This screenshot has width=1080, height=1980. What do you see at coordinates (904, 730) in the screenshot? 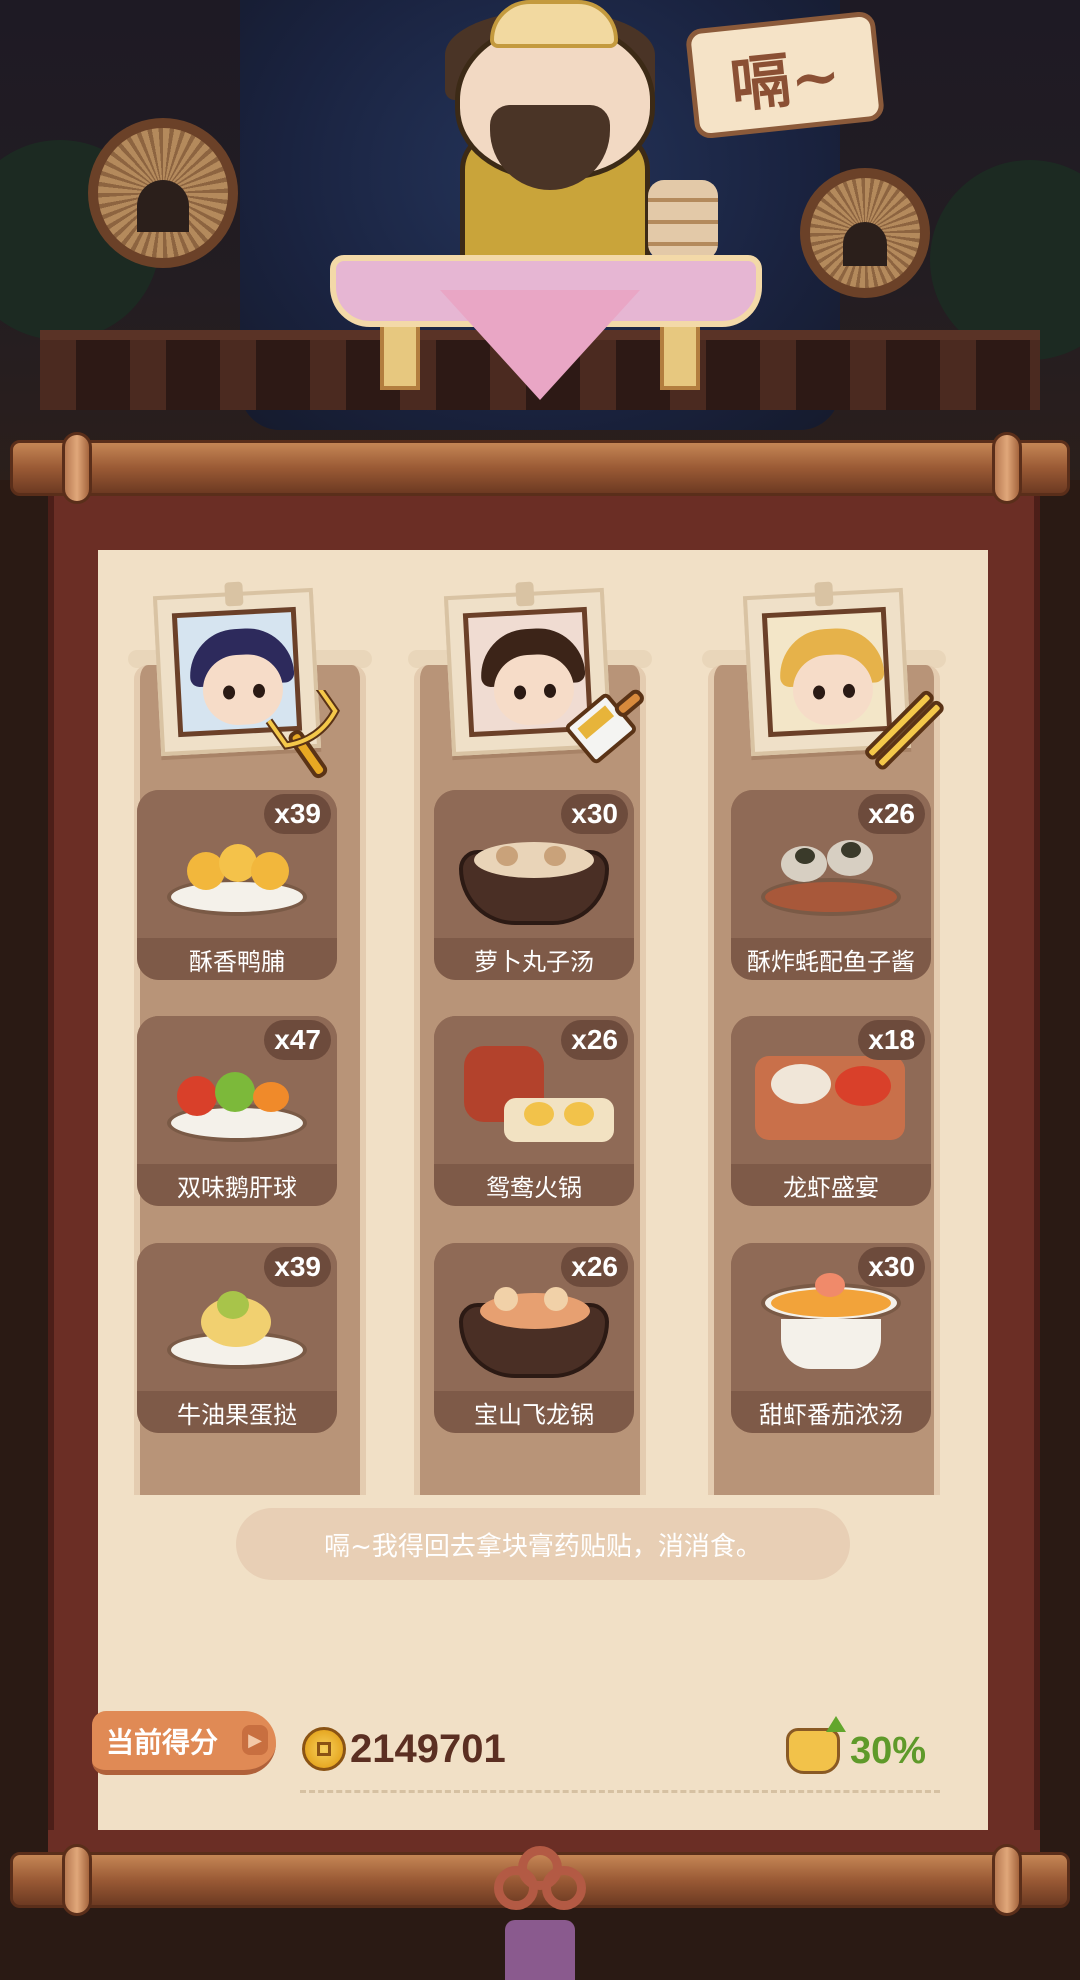
I see `chopsticks-icon` at bounding box center [904, 730].